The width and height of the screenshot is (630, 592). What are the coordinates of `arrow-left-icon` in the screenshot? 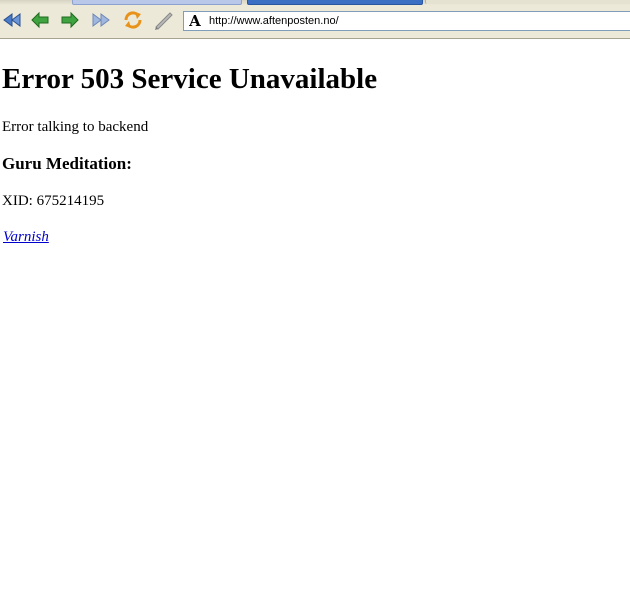 It's located at (40, 20).